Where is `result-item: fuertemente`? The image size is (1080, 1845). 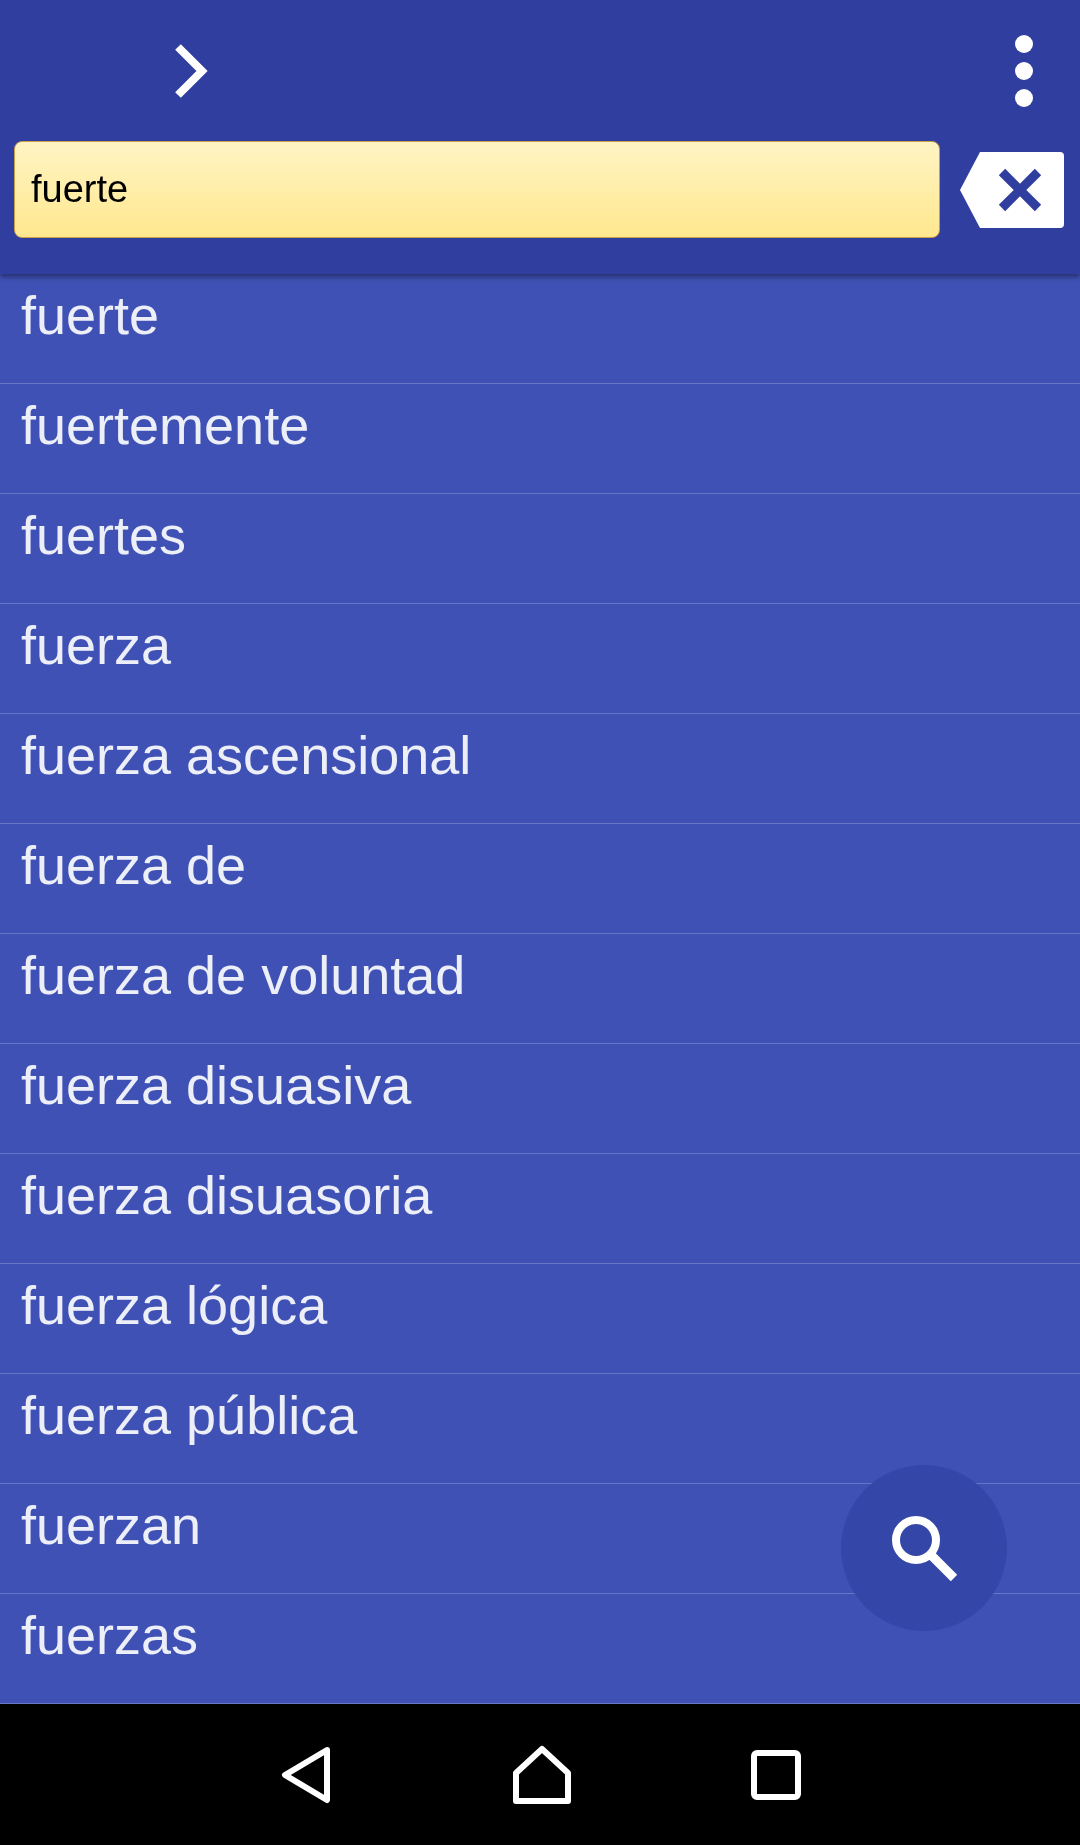 result-item: fuertemente is located at coordinates (540, 439).